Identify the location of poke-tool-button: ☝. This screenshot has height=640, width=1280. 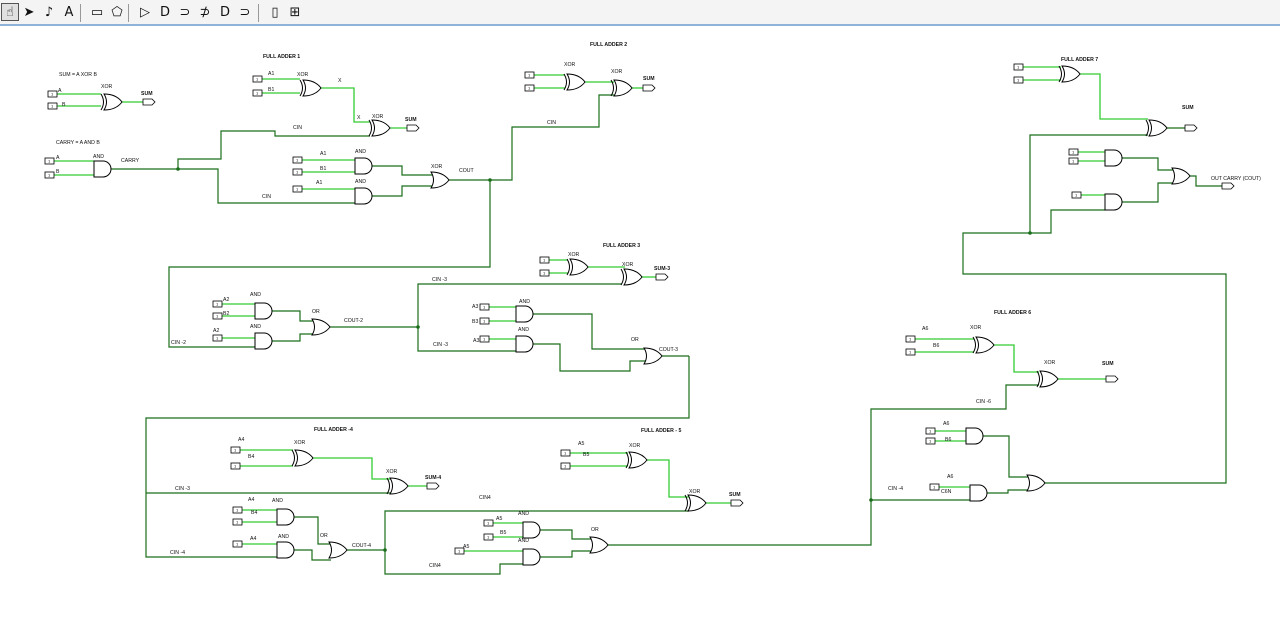
(10, 12).